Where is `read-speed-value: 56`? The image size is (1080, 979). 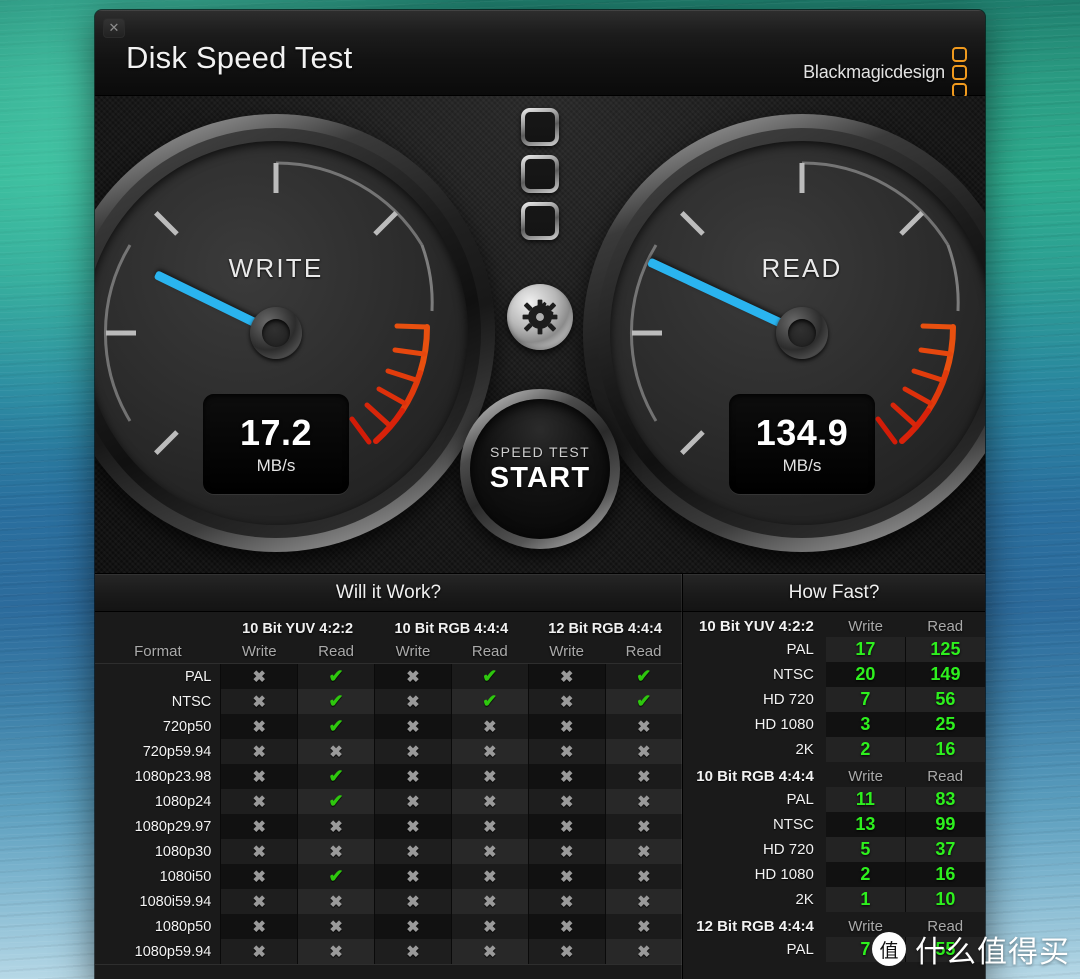
read-speed-value: 56 is located at coordinates (944, 699).